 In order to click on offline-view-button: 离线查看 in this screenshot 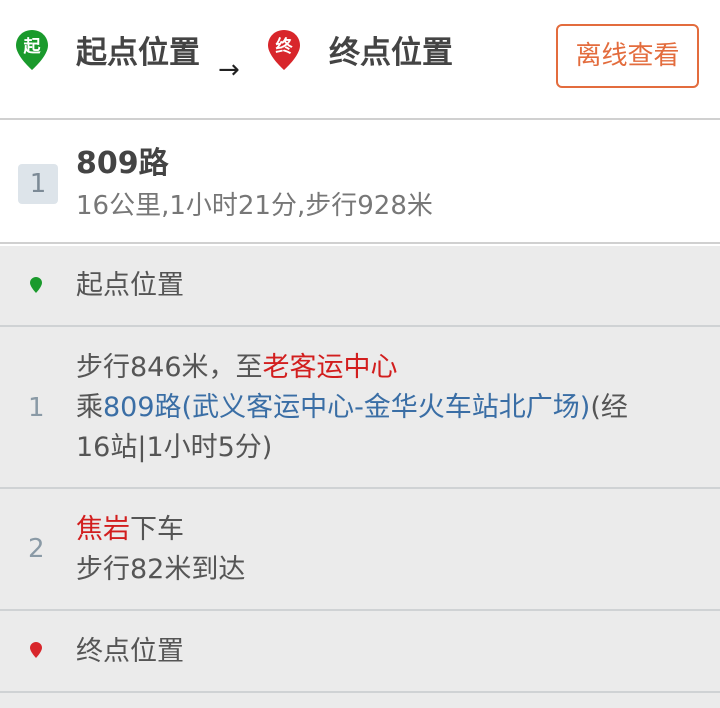, I will do `click(627, 56)`.